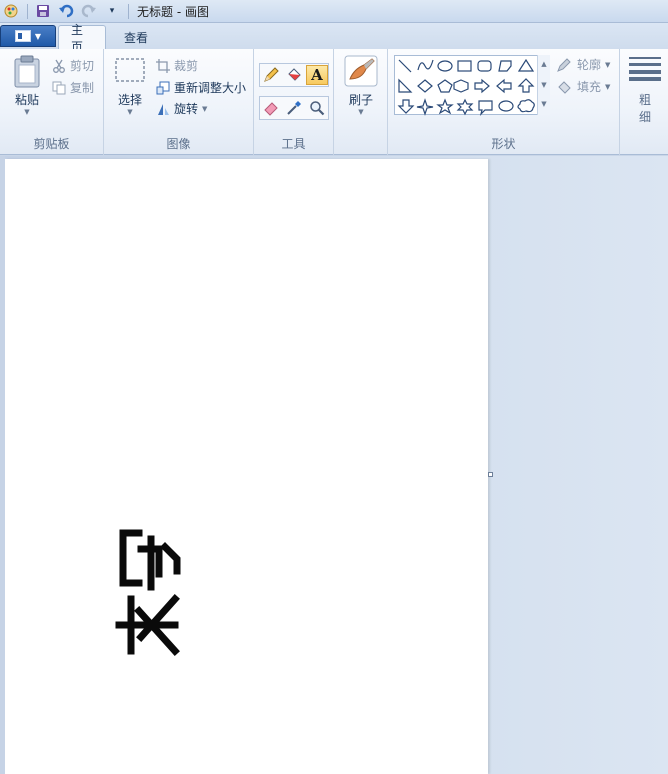  I want to click on rotate-icon, so click(163, 109).